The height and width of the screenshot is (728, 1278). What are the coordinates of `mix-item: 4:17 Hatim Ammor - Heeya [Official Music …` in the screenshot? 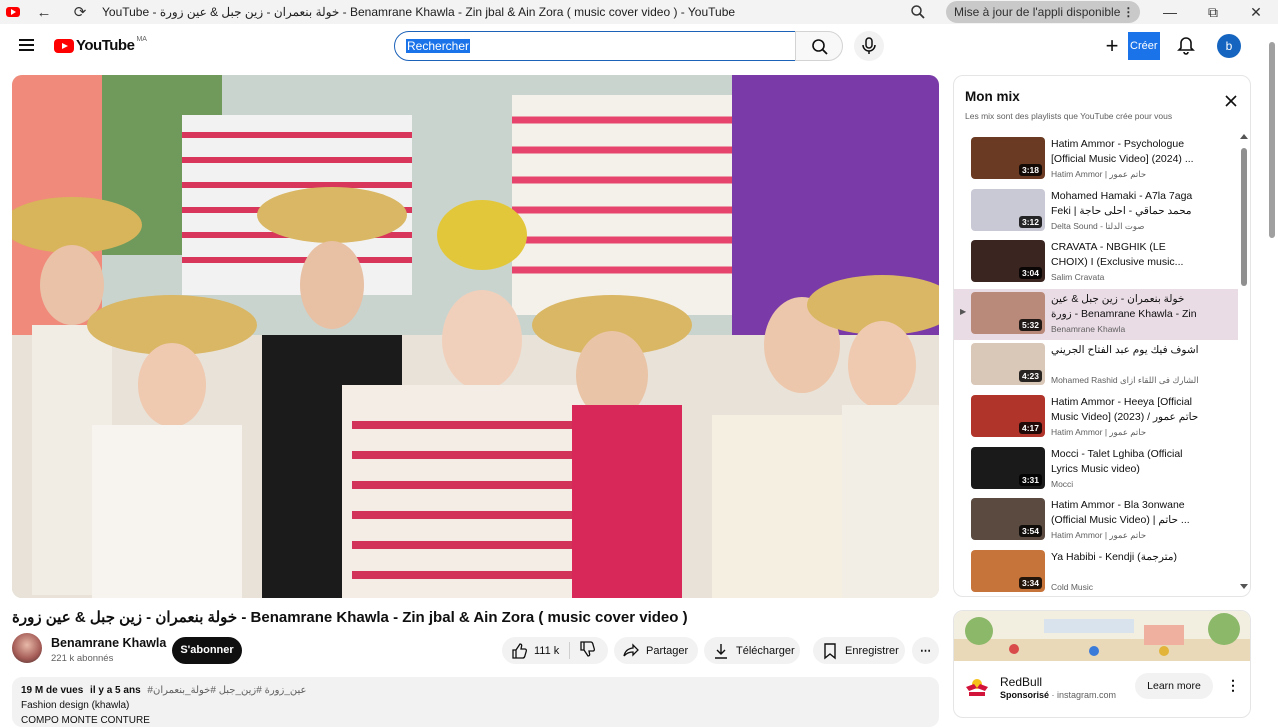 It's located at (1096, 418).